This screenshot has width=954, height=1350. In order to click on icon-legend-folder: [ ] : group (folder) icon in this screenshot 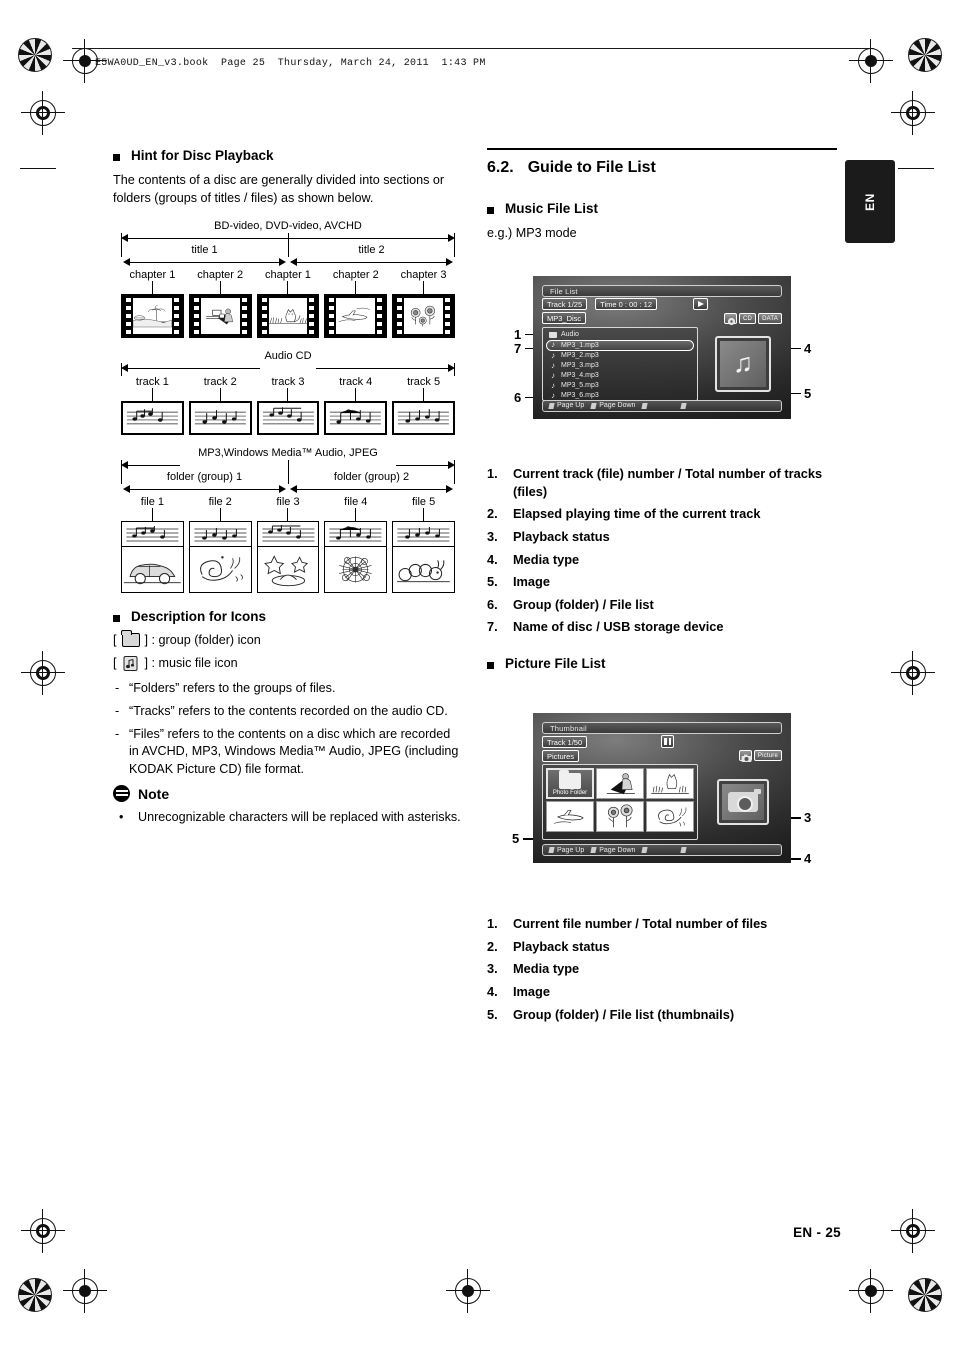, I will do `click(288, 638)`.